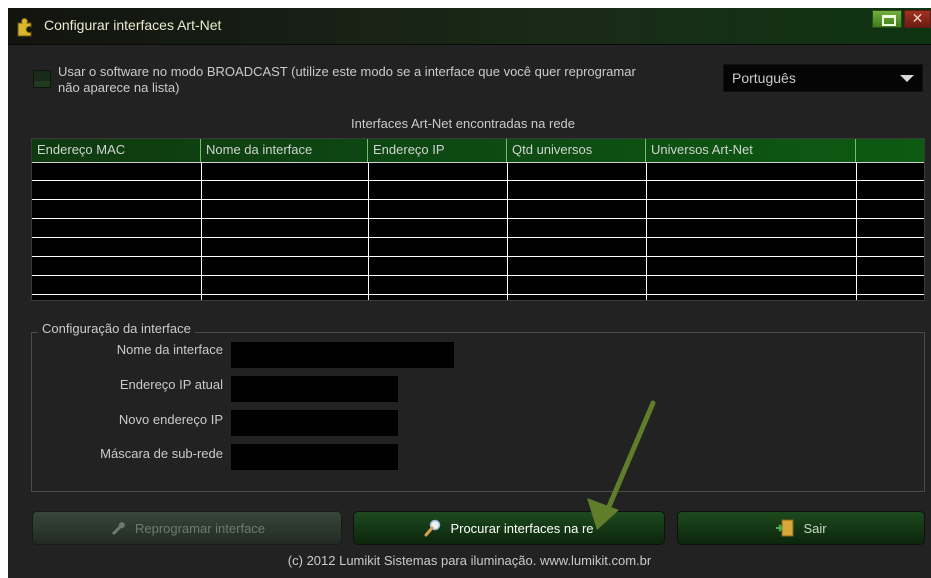 The width and height of the screenshot is (931, 578). What do you see at coordinates (42, 79) in the screenshot?
I see `broadcast-checkbox` at bounding box center [42, 79].